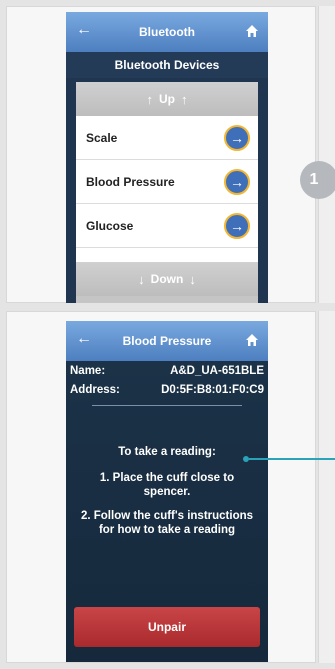 This screenshot has width=335, height=669. What do you see at coordinates (110, 225) in the screenshot?
I see `device-label: Glucose` at bounding box center [110, 225].